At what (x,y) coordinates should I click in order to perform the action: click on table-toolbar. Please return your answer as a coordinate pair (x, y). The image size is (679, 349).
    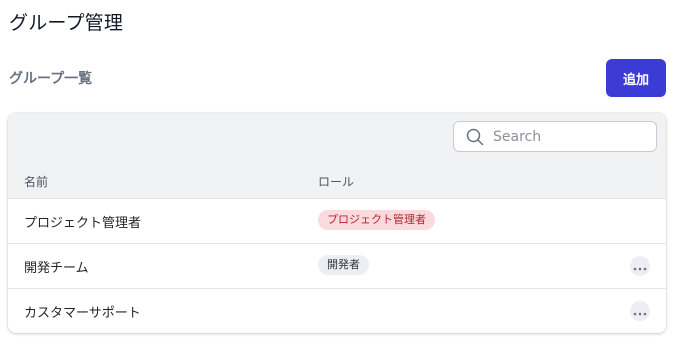
    Looking at the image, I should click on (337, 138).